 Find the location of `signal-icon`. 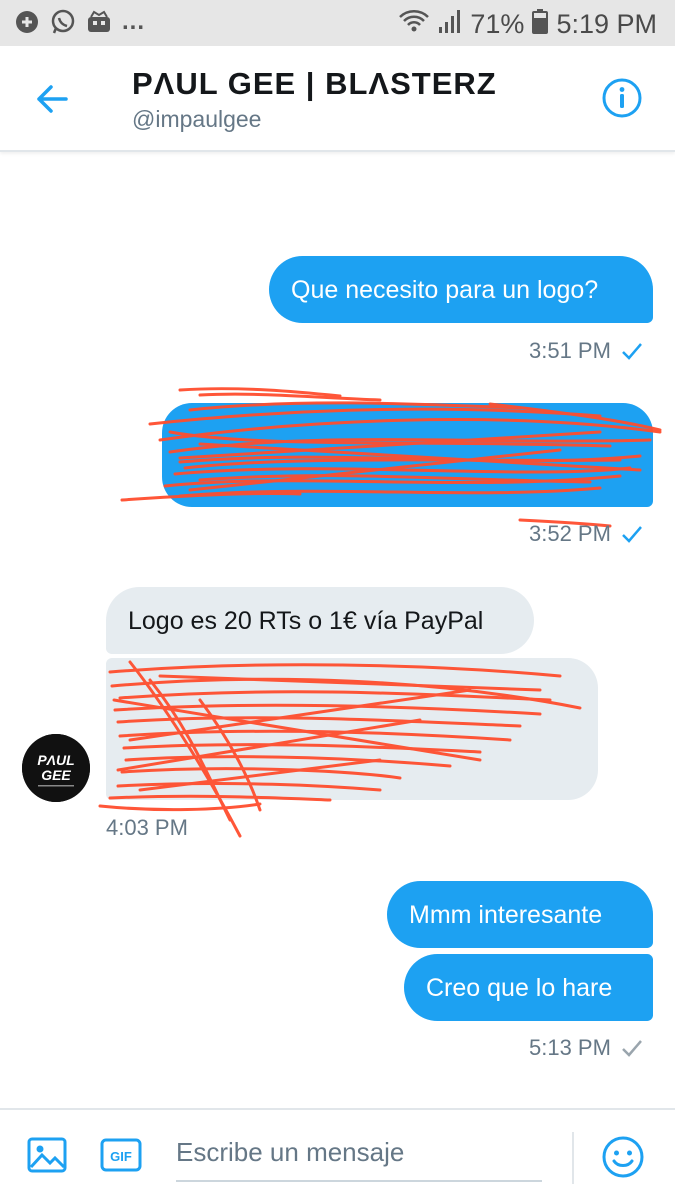

signal-icon is located at coordinates (450, 24).